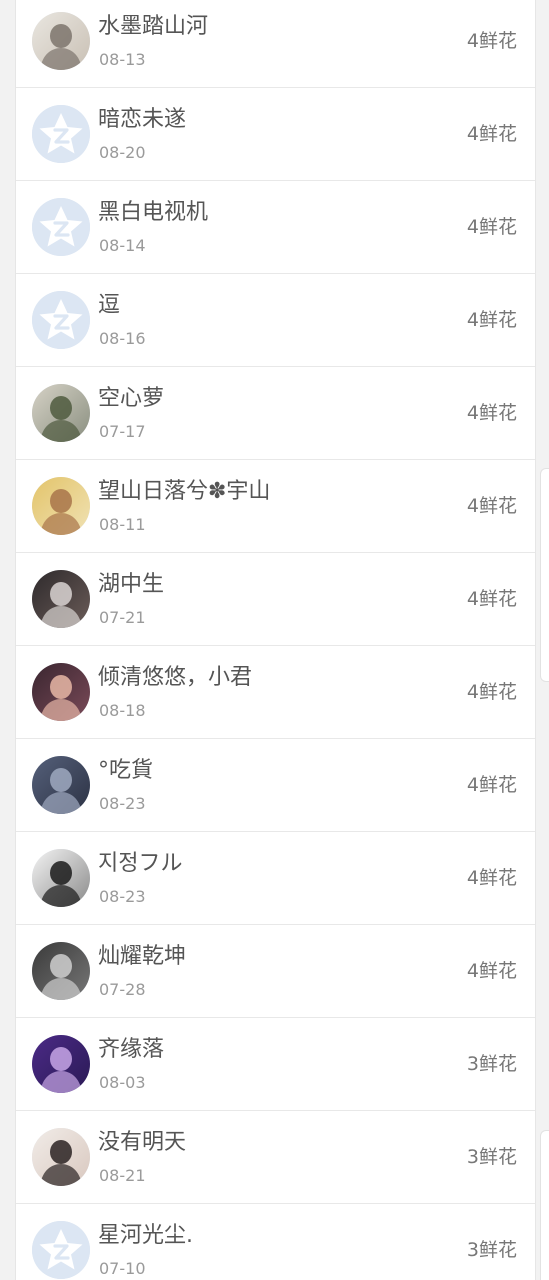 The image size is (549, 1280). Describe the element at coordinates (131, 398) in the screenshot. I see `user-name: 空心萝` at that location.